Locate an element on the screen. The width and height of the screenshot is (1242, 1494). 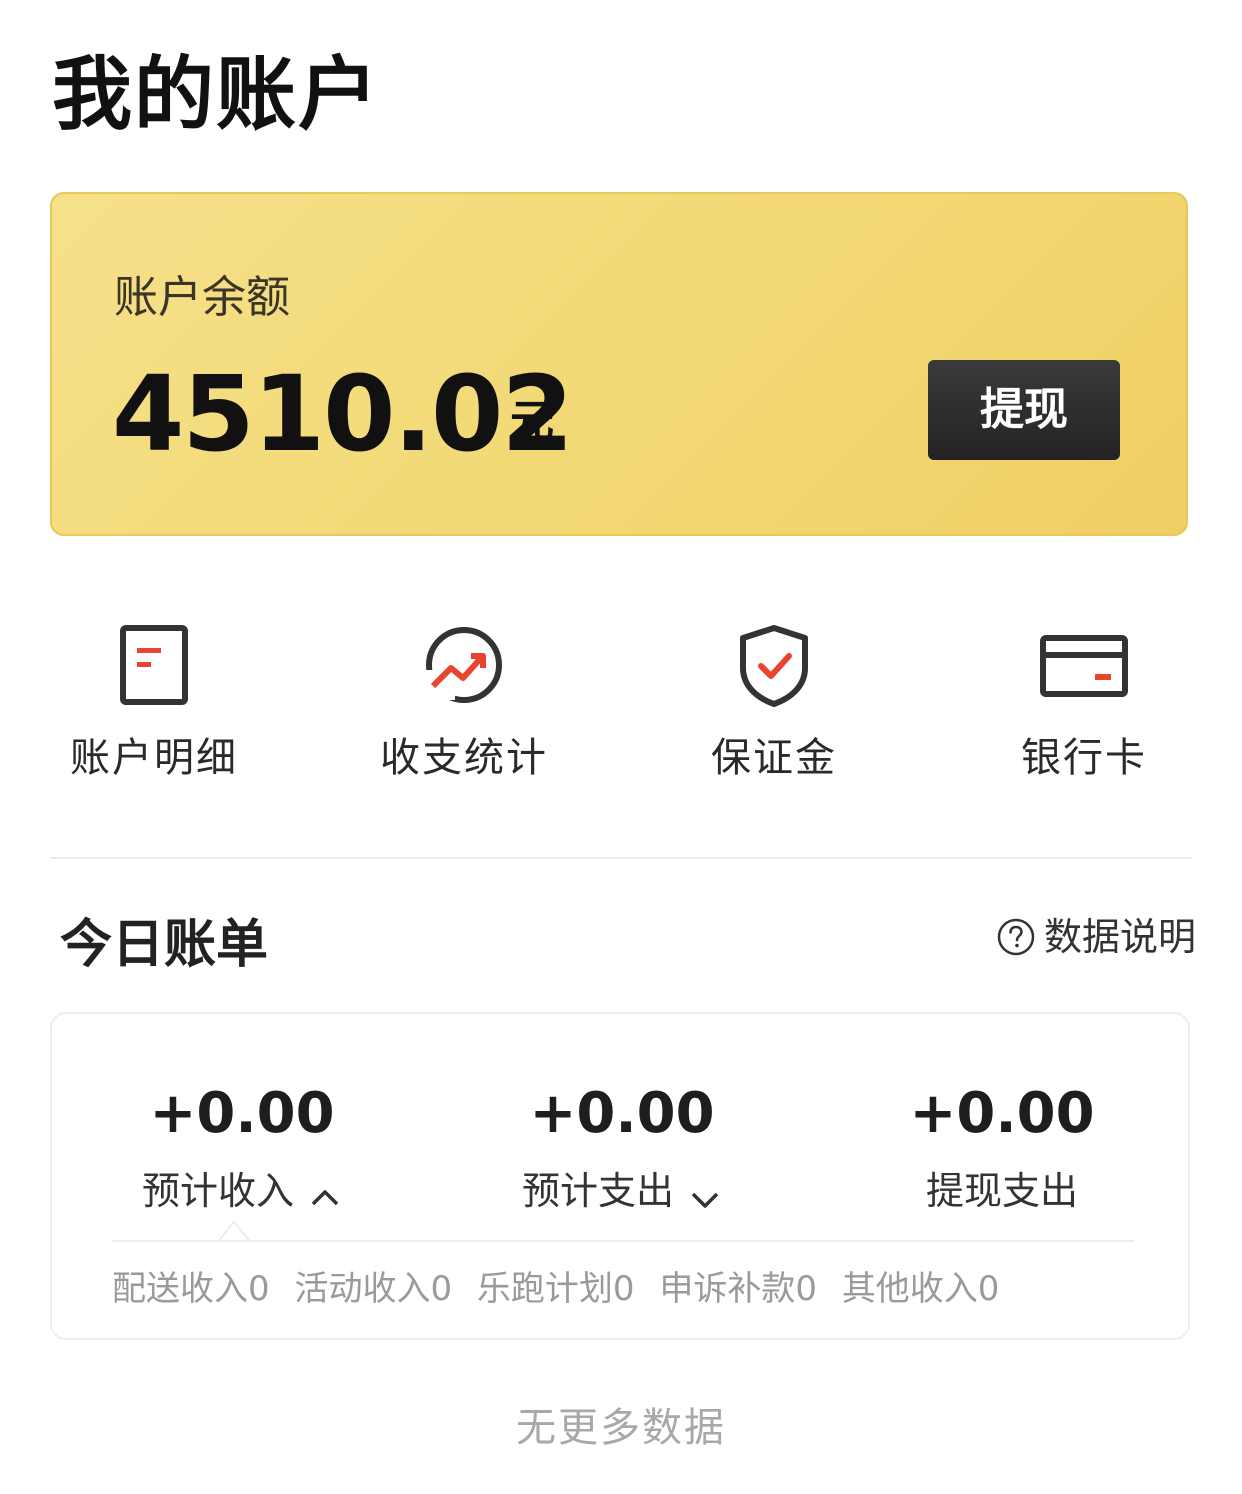
shortcut-label: 账户明细 is located at coordinates (154, 758).